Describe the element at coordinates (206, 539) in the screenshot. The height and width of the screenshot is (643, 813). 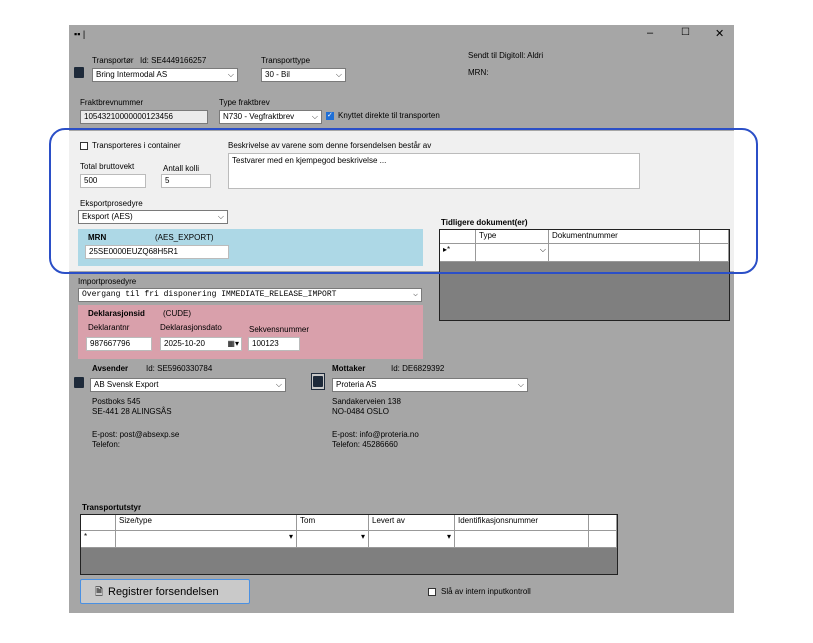
I see `size-type-cell-select: ▾` at that location.